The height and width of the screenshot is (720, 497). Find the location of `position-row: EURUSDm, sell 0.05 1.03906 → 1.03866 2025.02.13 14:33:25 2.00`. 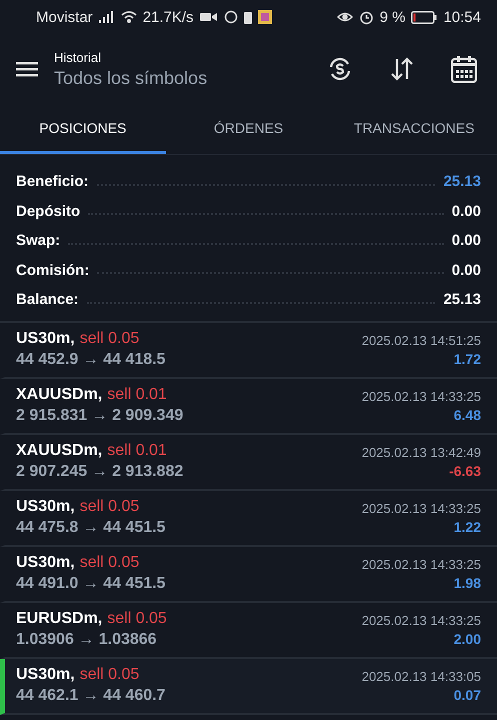

position-row: EURUSDm, sell 0.05 1.03906 → 1.03866 2025.02.13 14:33:25 2.00 is located at coordinates (248, 630).